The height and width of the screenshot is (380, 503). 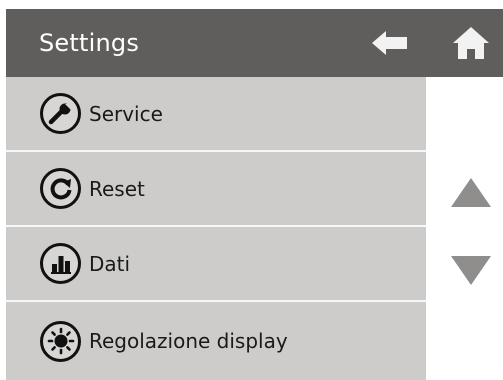 What do you see at coordinates (60, 263) in the screenshot?
I see `bar-chart-icon` at bounding box center [60, 263].